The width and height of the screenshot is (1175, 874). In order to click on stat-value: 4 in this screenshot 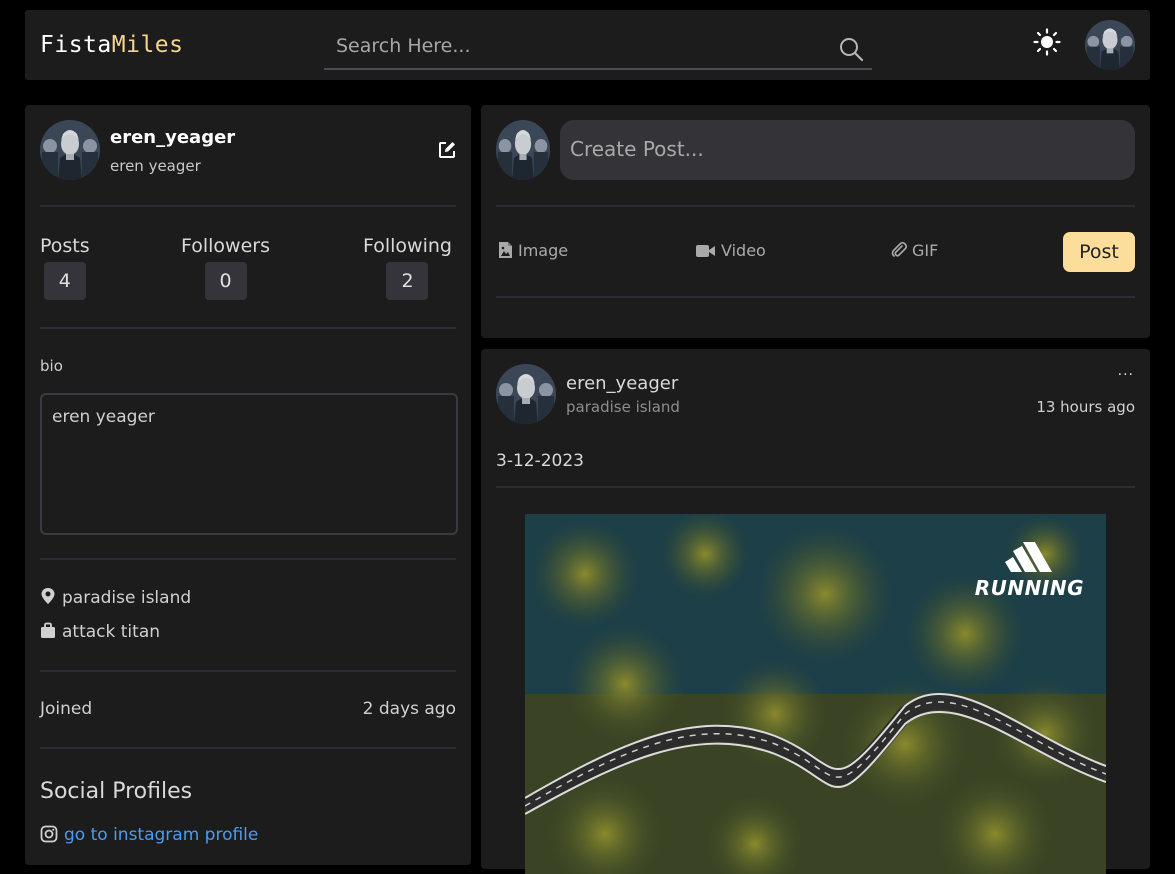, I will do `click(64, 281)`.